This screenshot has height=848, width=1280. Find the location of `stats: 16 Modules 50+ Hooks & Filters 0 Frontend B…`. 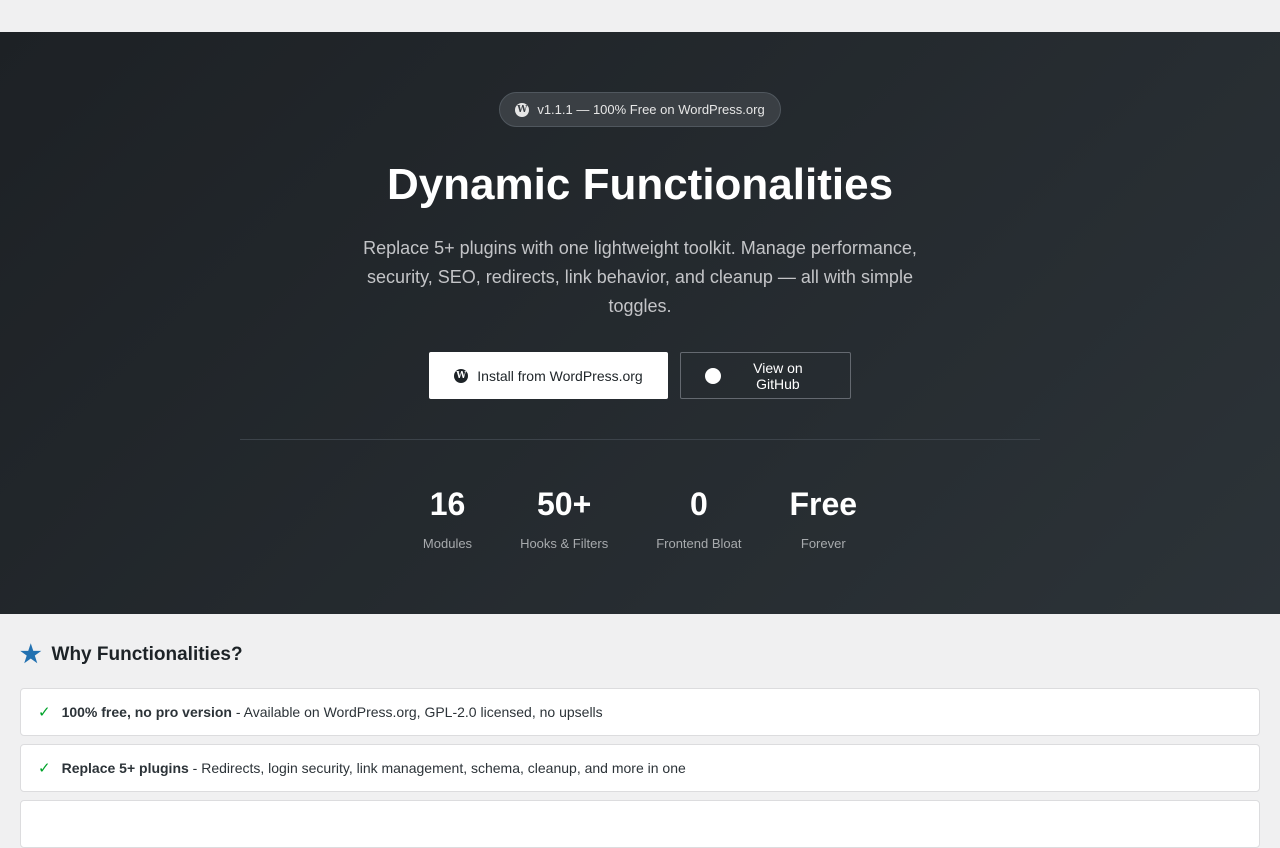

stats: 16 Modules 50+ Hooks & Filters 0 Frontend B… is located at coordinates (640, 518).